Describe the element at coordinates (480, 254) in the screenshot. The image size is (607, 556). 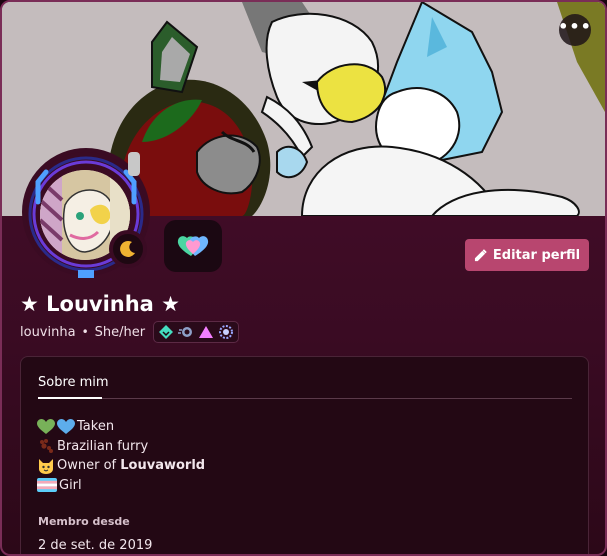
I see `pencil-icon` at that location.